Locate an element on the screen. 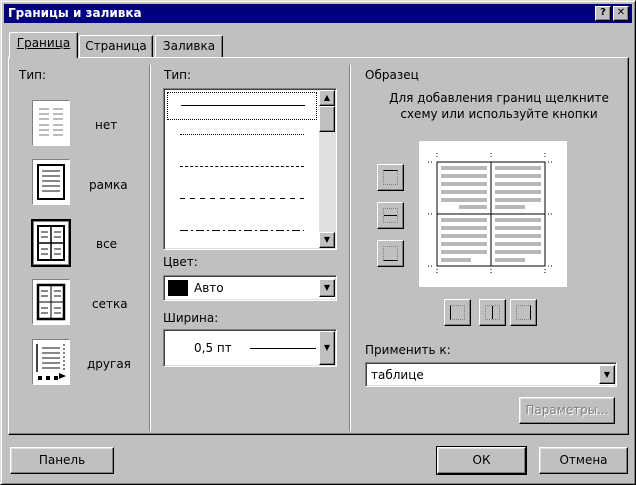 The height and width of the screenshot is (485, 636). color-swatch is located at coordinates (178, 288).